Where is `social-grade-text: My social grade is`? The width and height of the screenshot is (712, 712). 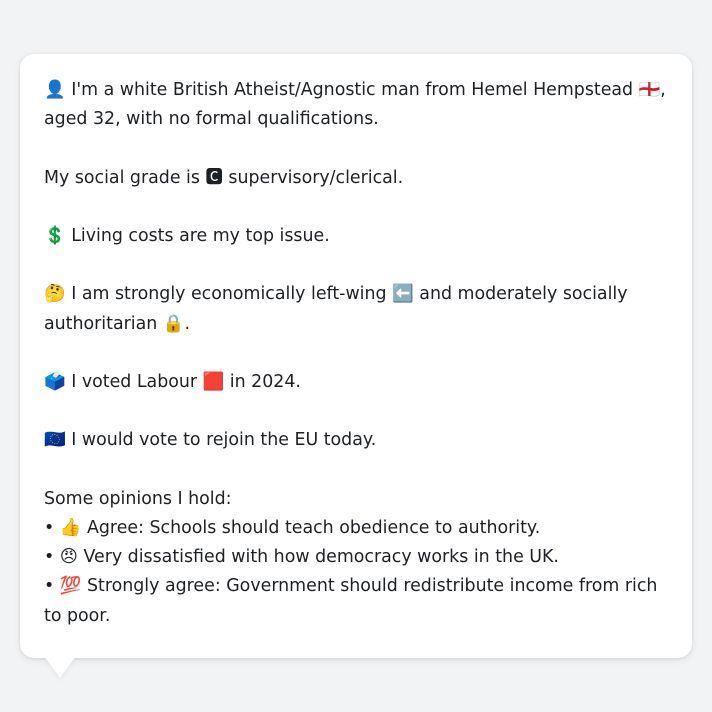
social-grade-text: My social grade is is located at coordinates (122, 177).